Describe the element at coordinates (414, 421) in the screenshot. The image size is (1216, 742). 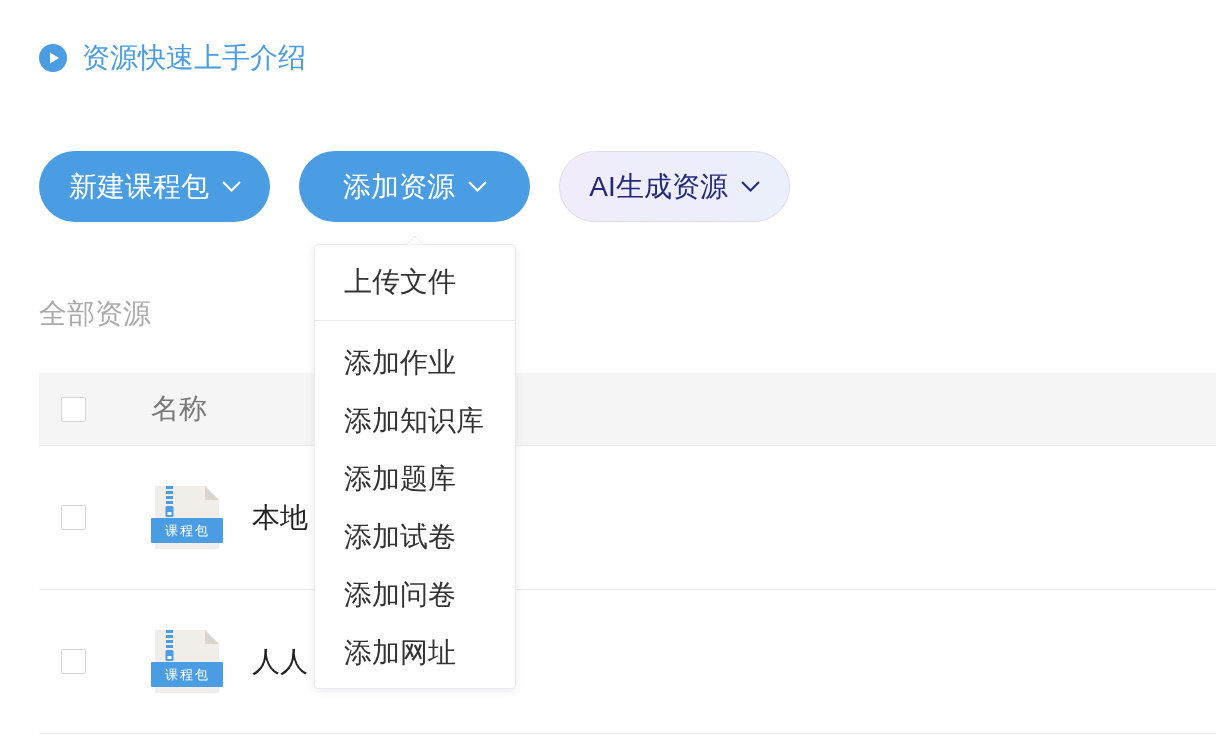
I see `menu-item: 添加知识库` at that location.